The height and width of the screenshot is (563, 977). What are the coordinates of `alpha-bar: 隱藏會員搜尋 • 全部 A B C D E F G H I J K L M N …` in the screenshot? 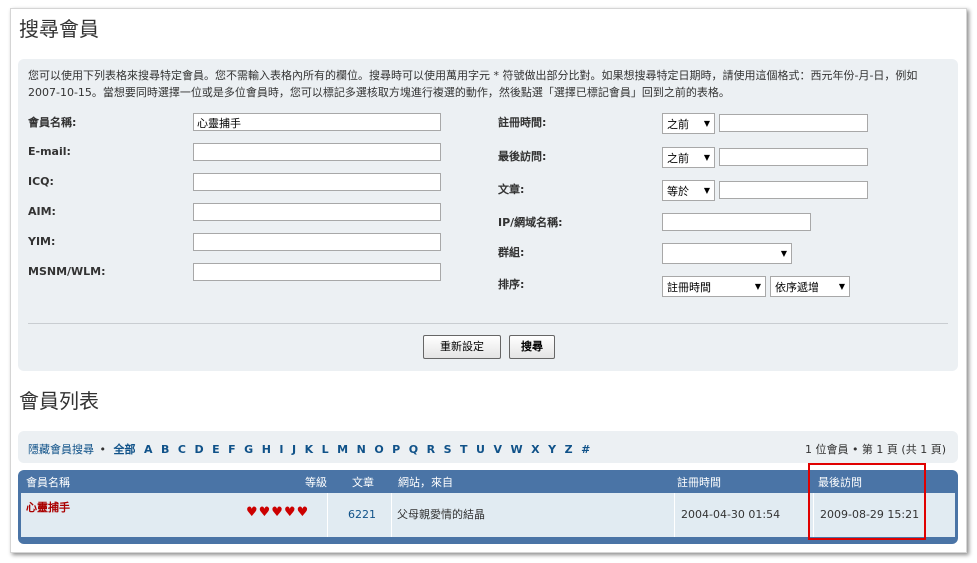 It's located at (488, 447).